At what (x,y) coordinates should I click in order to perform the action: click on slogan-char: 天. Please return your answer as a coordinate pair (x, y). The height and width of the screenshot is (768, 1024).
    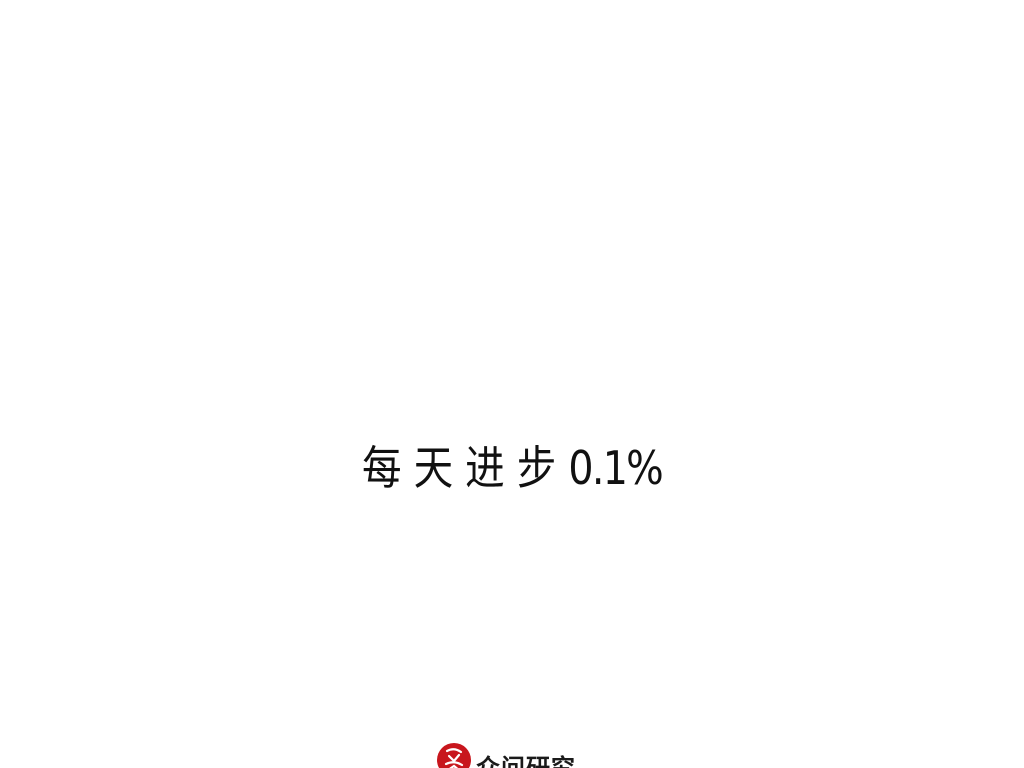
    Looking at the image, I should click on (433, 468).